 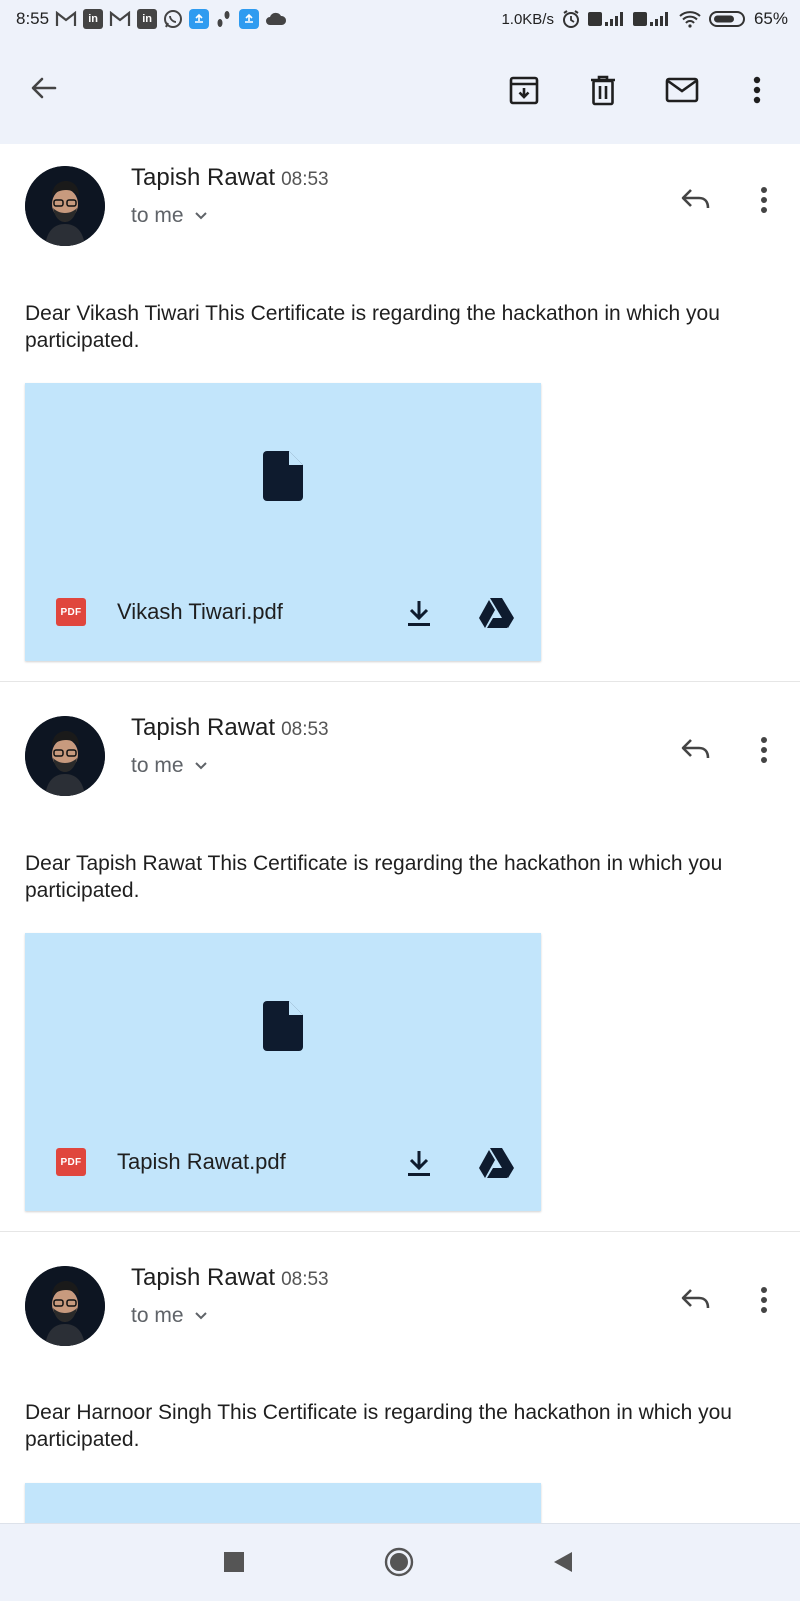 I want to click on archive-icon, so click(x=524, y=90).